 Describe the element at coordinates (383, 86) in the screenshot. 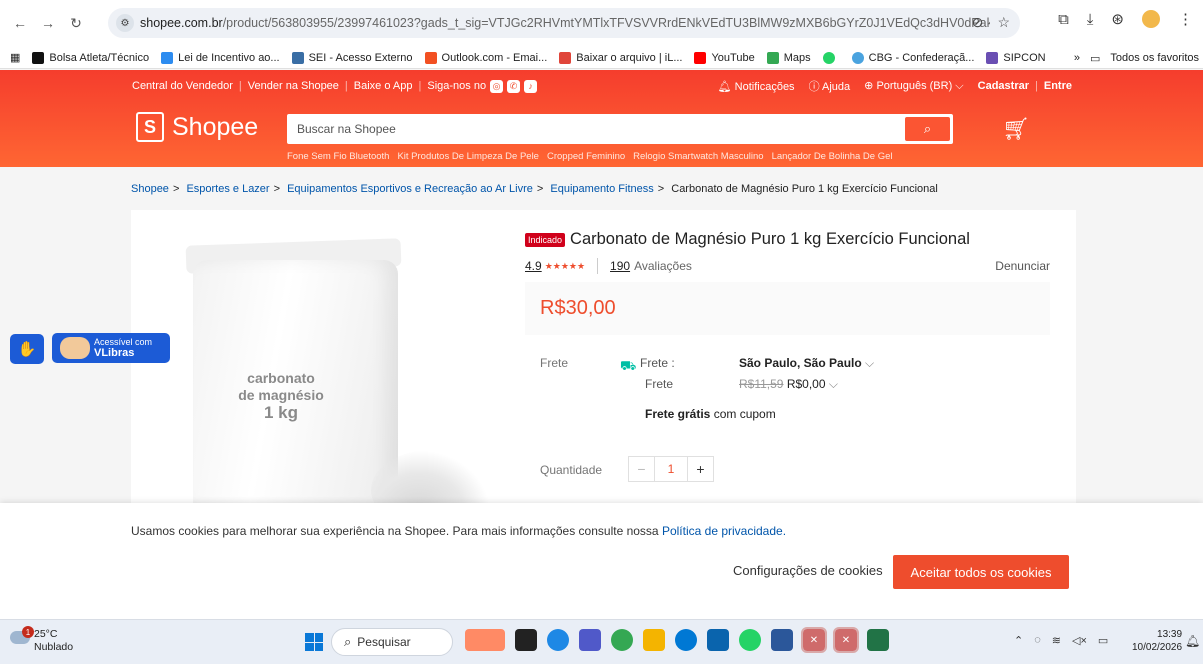

I see `app-link: Baixe o App` at that location.